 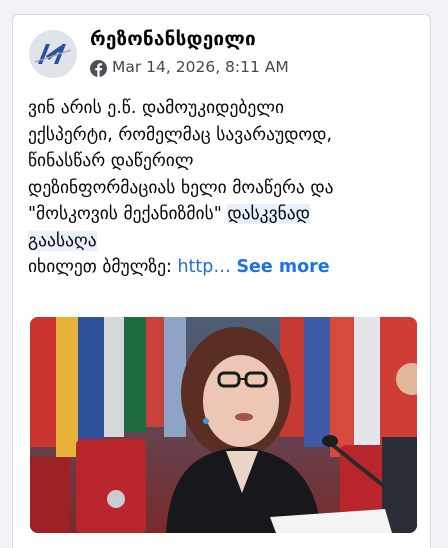 I want to click on post-text-line: ექსპერტი, რომელმაც სავარაუდოდ,, so click(x=180, y=134).